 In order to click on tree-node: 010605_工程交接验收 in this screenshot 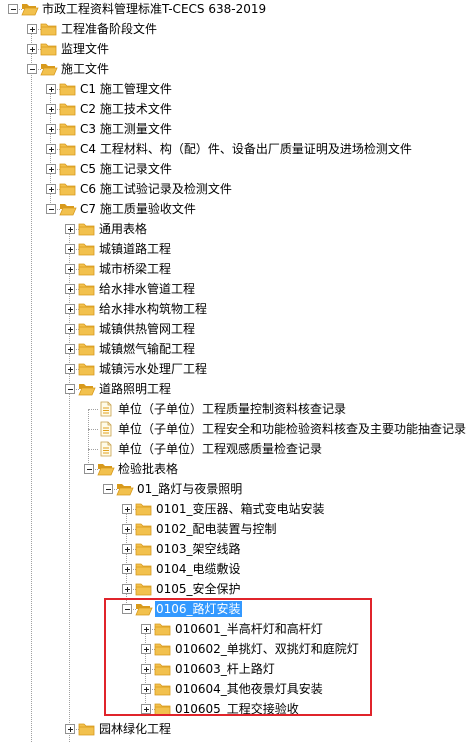, I will do `click(234, 709)`.